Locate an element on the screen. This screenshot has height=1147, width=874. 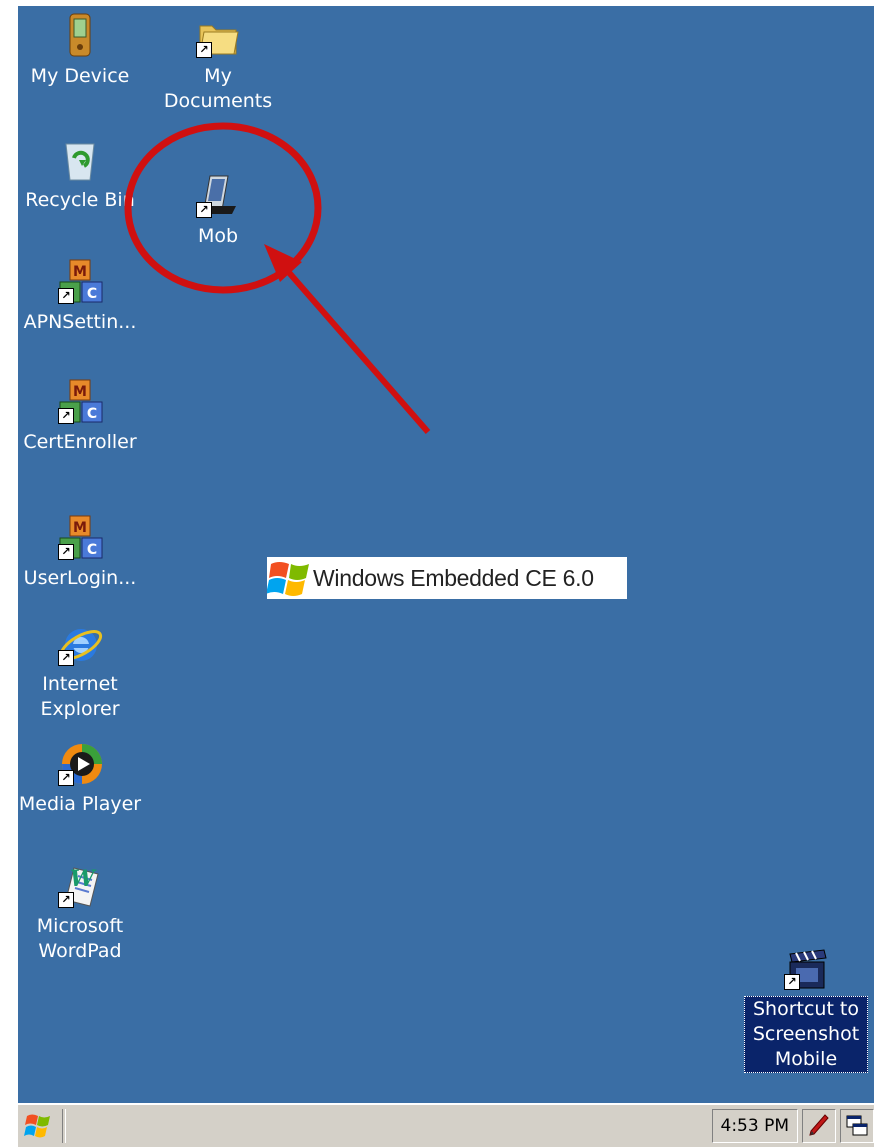
desktop-icon-mob: ↗ Mob is located at coordinates (218, 210).